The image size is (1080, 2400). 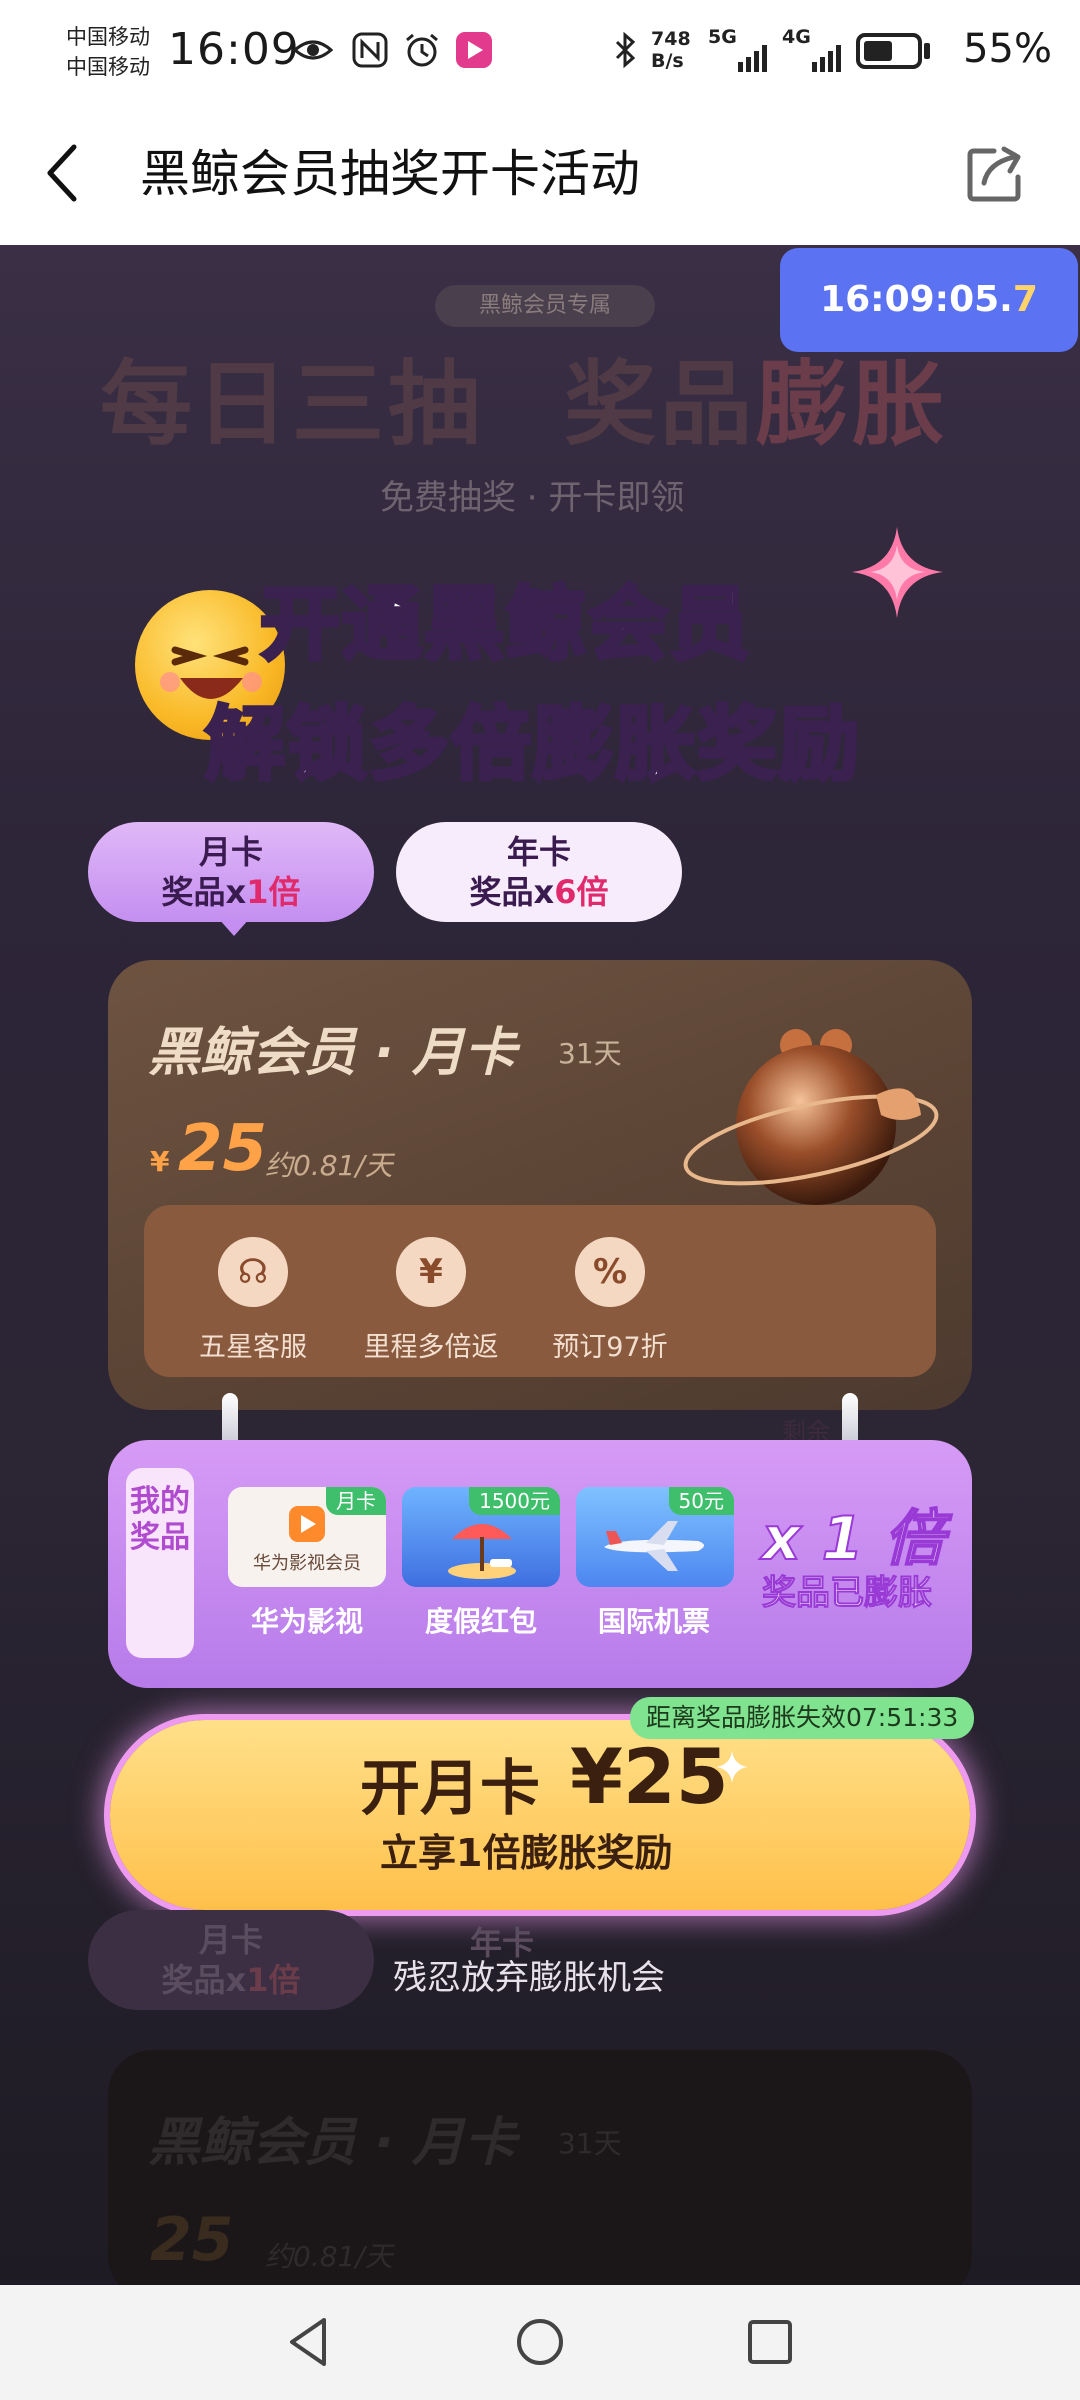 What do you see at coordinates (332, 1053) in the screenshot?
I see `card-title: 黑鲸会员 · 月卡` at bounding box center [332, 1053].